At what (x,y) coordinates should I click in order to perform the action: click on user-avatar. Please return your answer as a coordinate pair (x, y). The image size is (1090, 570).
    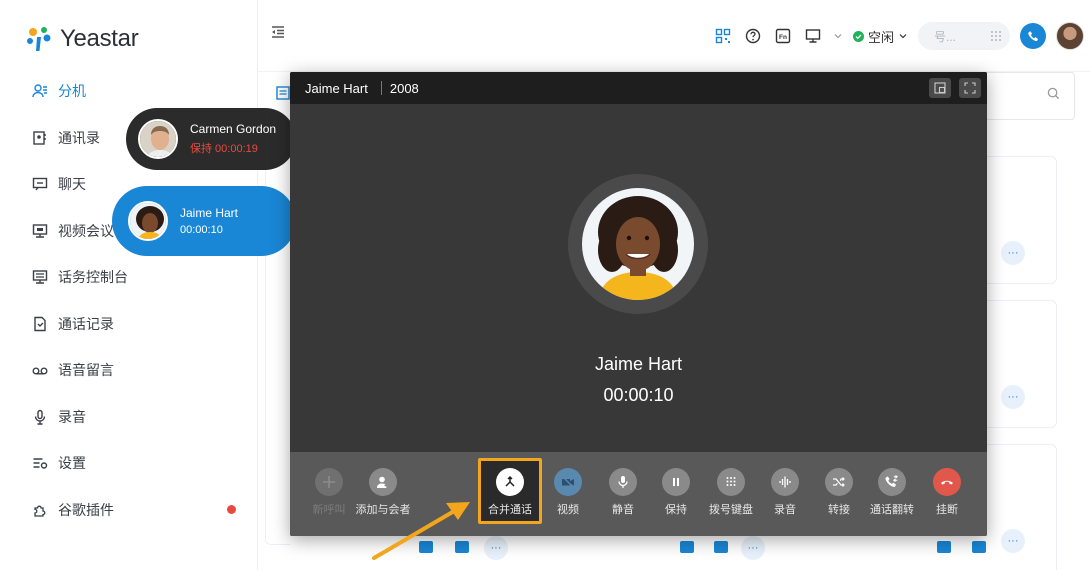
    Looking at the image, I should click on (1070, 36).